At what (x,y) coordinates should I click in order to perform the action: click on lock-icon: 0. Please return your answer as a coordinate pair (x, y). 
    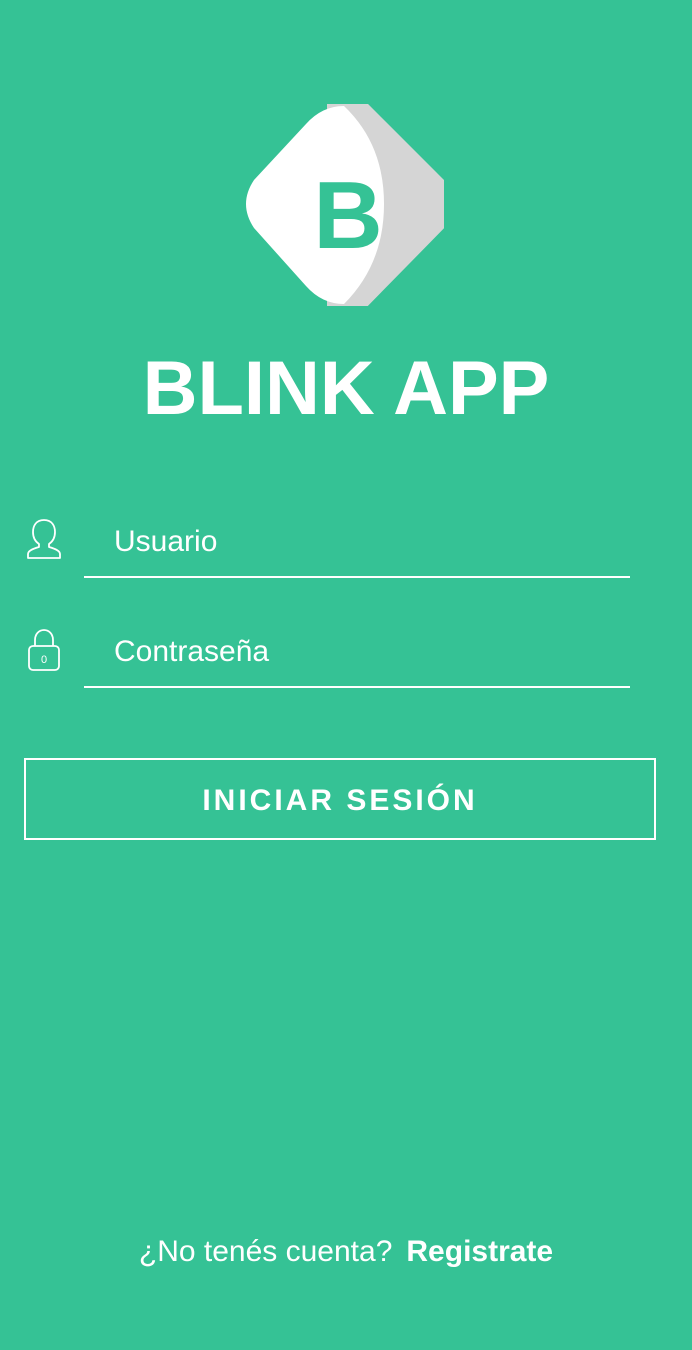
    Looking at the image, I should click on (44, 649).